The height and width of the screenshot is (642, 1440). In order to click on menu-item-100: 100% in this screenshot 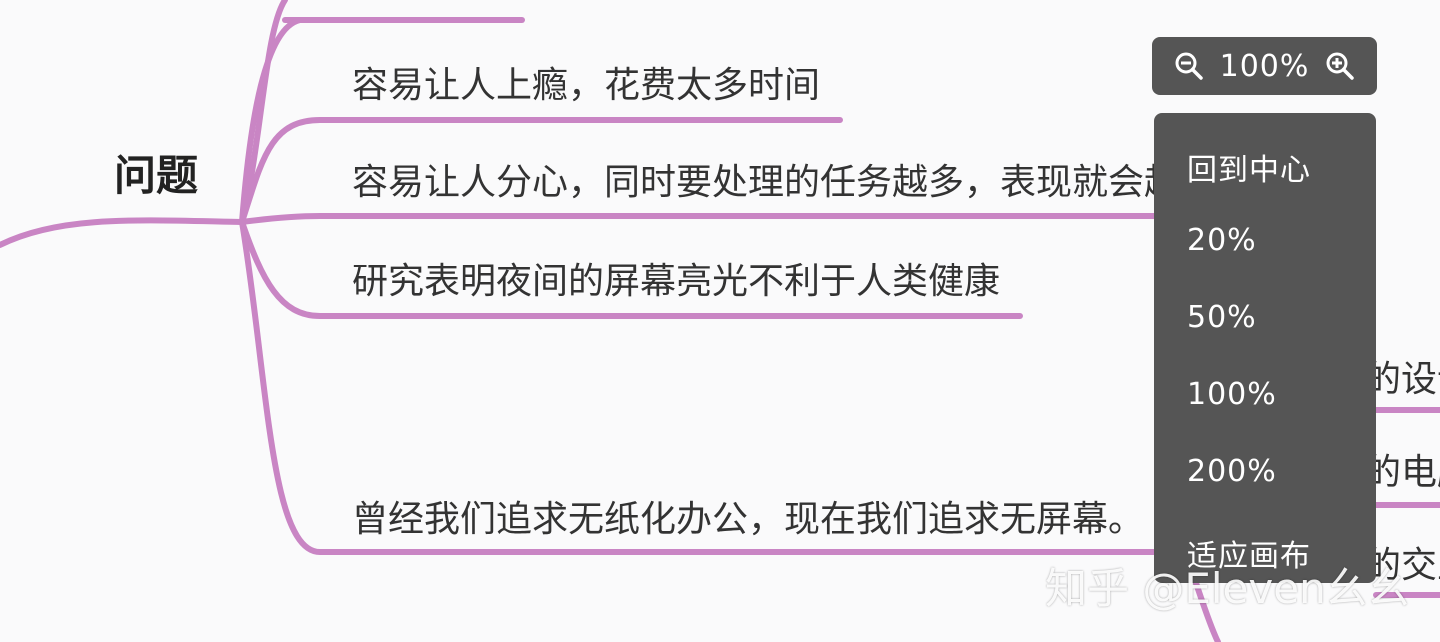, I will do `click(1232, 394)`.